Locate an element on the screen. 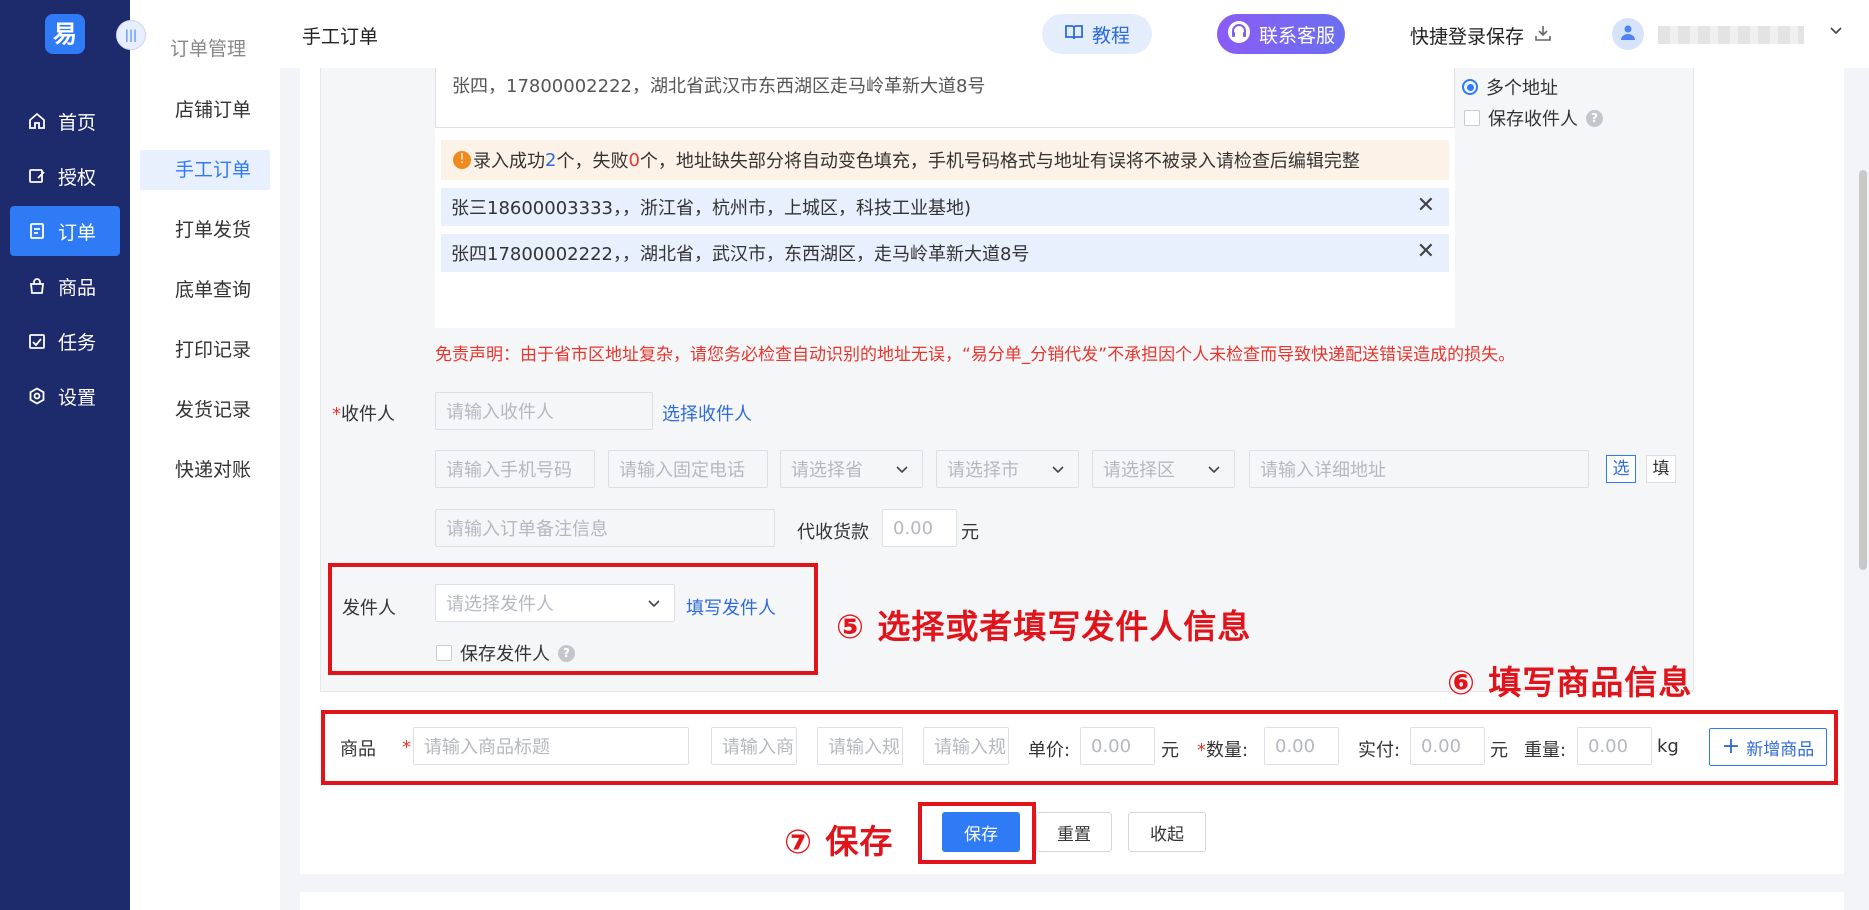 The height and width of the screenshot is (910, 1869). address-textarea: 张四，17800002222，湖北省武汉市东西湖区走马岭革新大道8号 is located at coordinates (945, 98).